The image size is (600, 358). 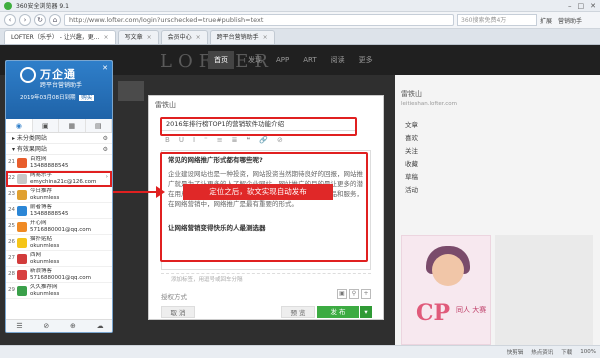 What do you see at coordinates (366, 294) in the screenshot?
I see `add-icon: +` at bounding box center [366, 294].